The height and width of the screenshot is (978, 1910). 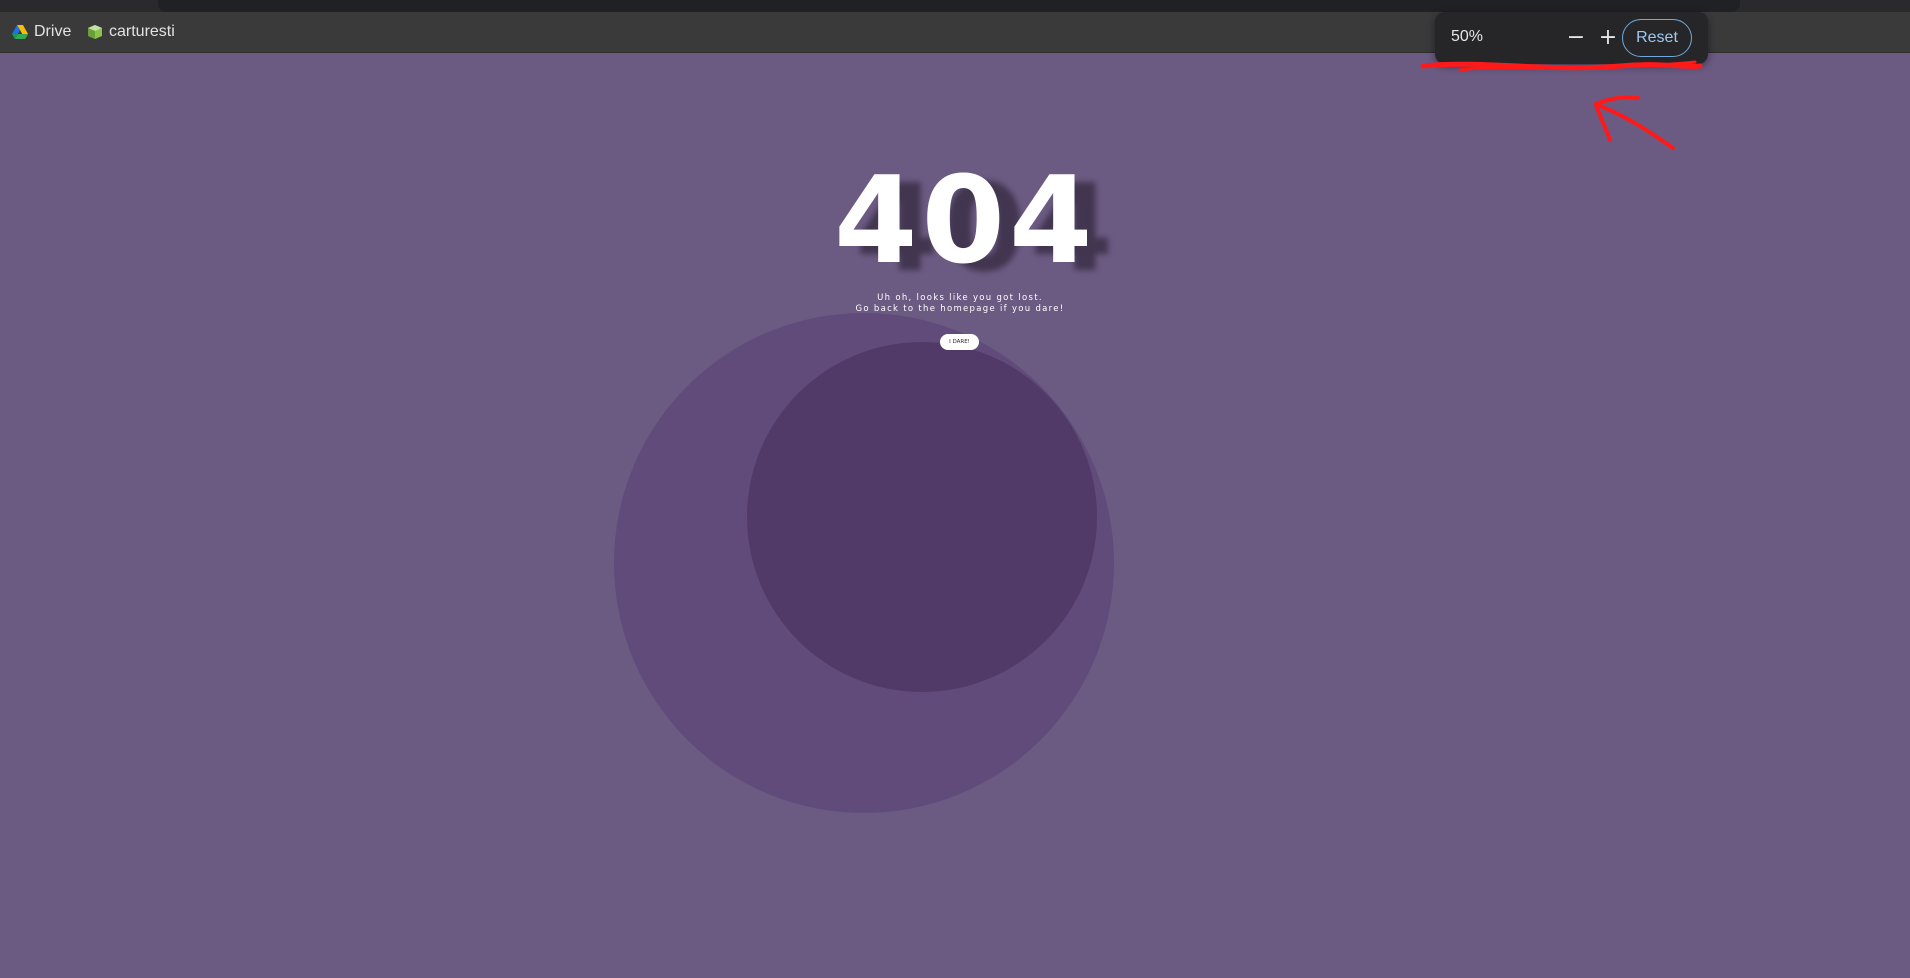 What do you see at coordinates (53, 31) in the screenshot?
I see `bookmark-label: Drive` at bounding box center [53, 31].